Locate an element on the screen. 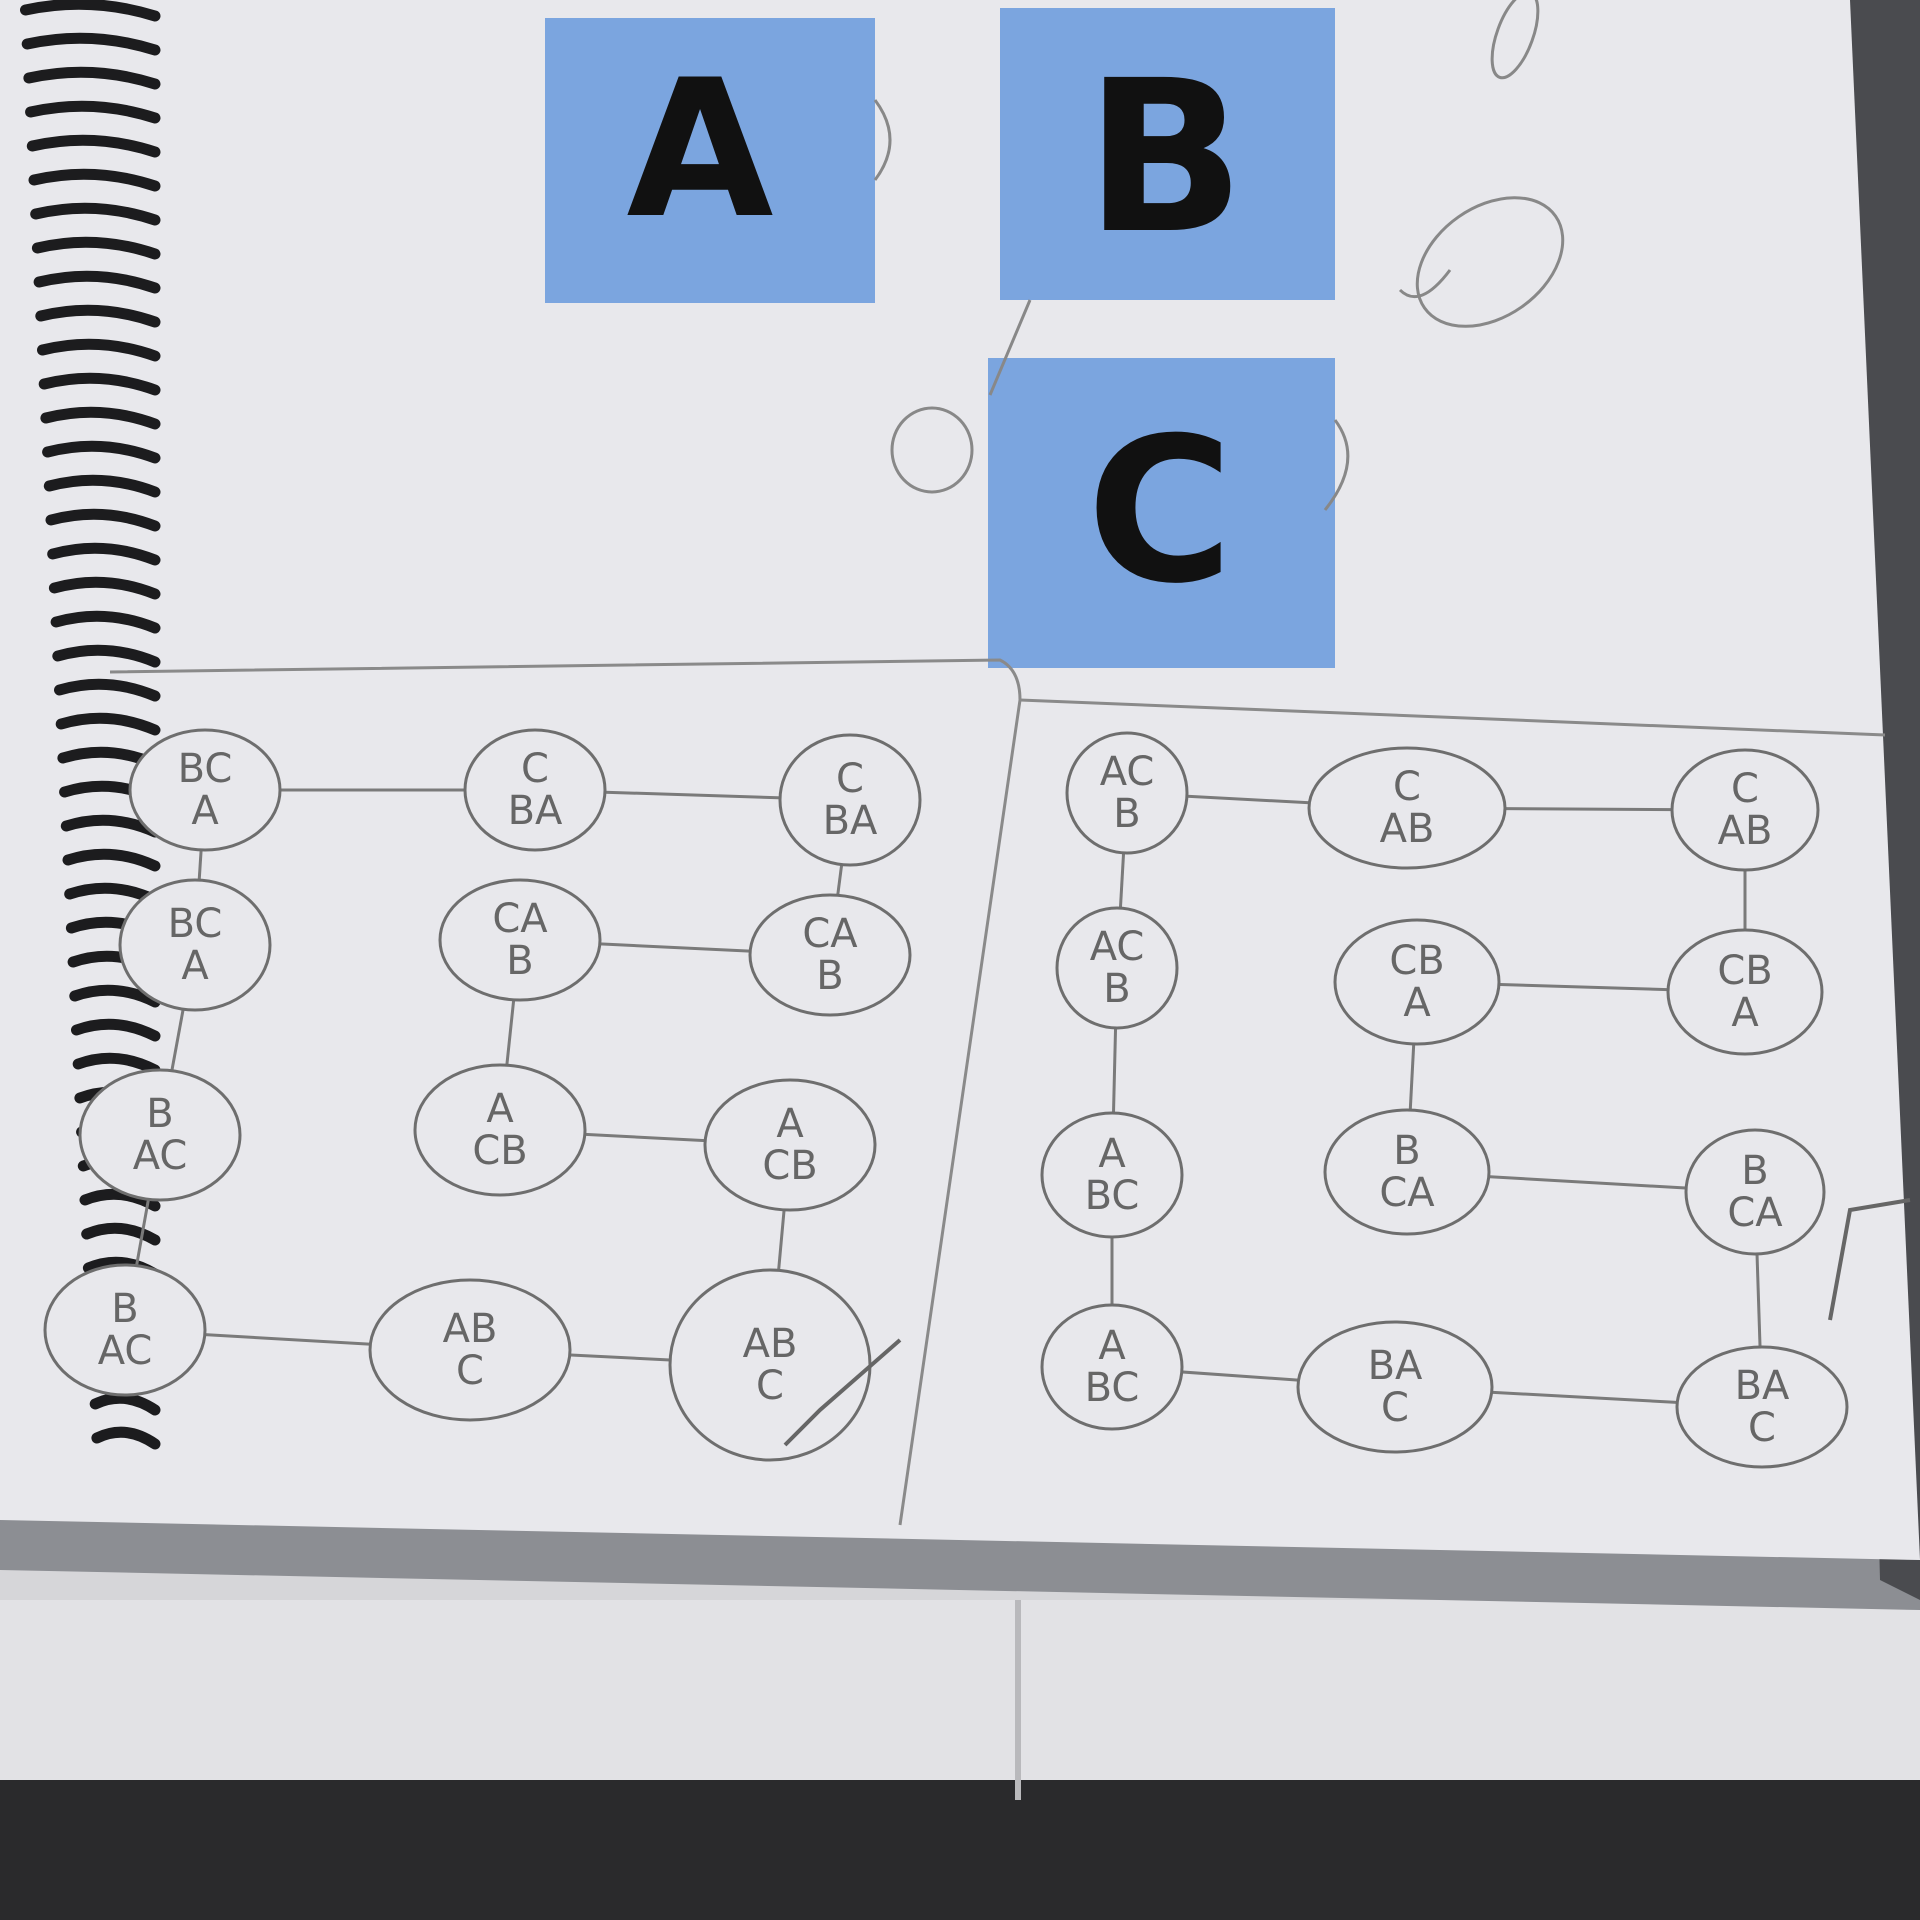 This screenshot has width=1920, height=1920. sticky-note-c: C is located at coordinates (1161, 513).